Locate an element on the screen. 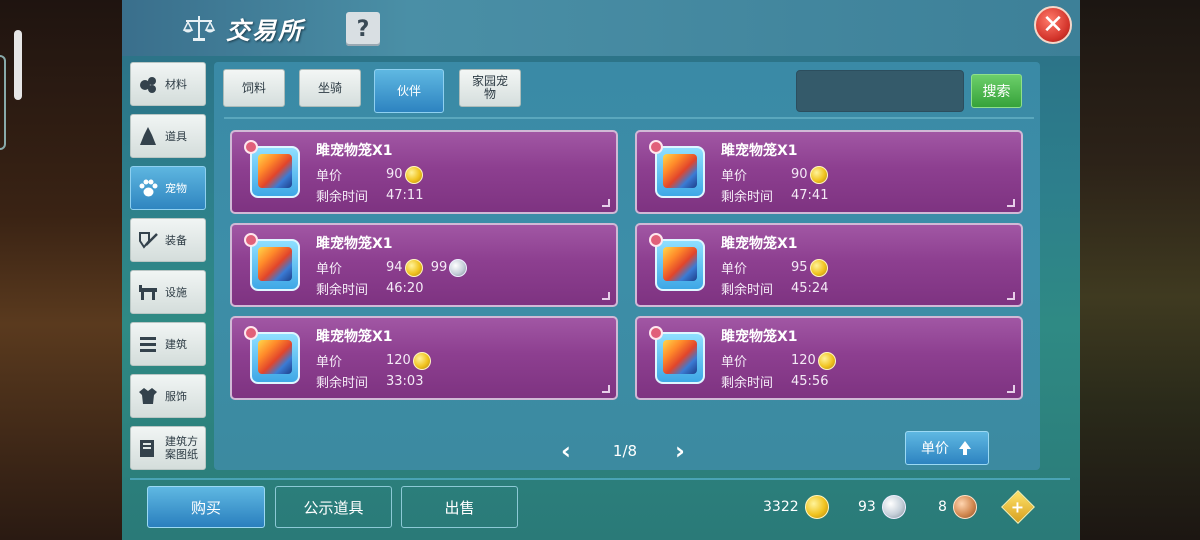 This screenshot has height=540, width=1200. category-items: 道具 is located at coordinates (168, 136).